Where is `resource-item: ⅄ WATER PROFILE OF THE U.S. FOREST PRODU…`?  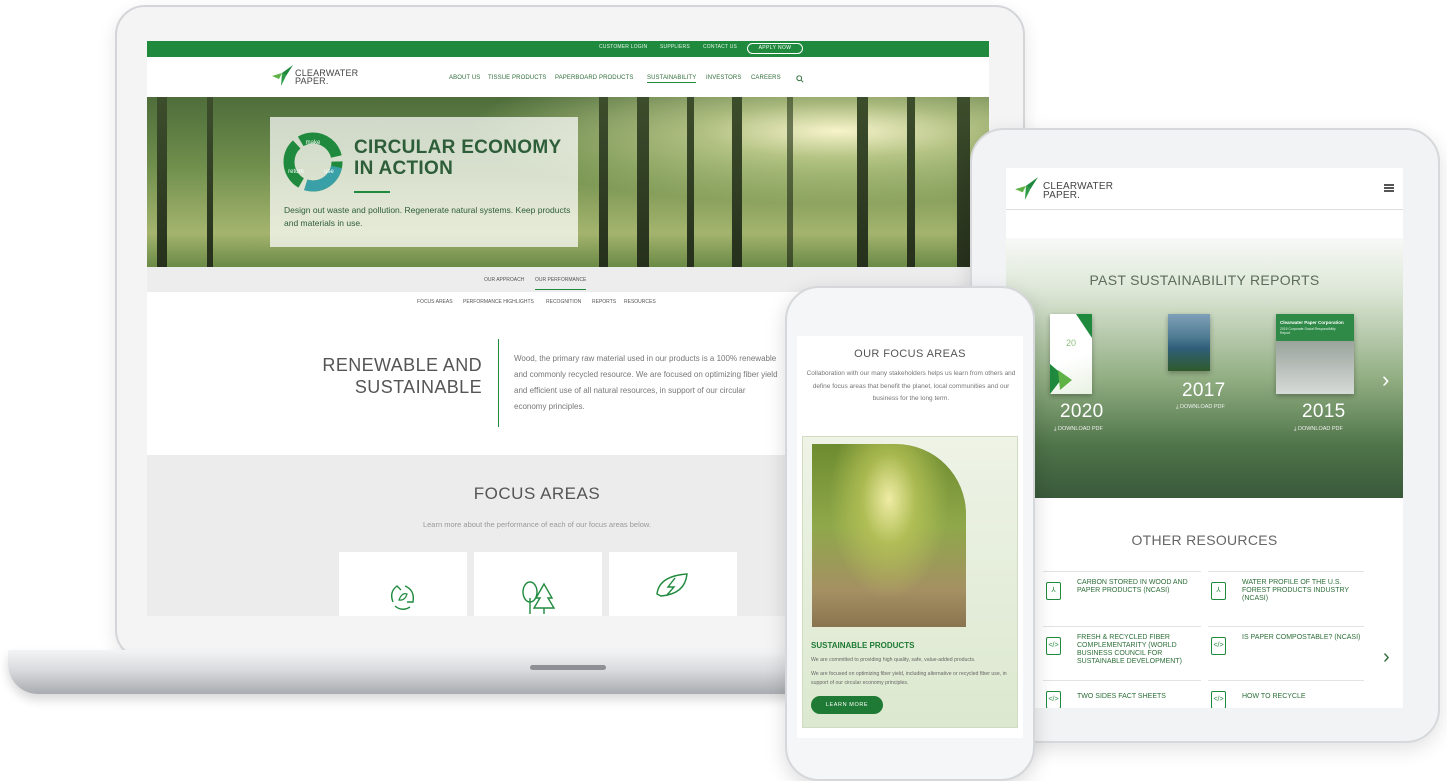
resource-item: ⅄ WATER PROFILE OF THE U.S. FOREST PRODU… is located at coordinates (1286, 591).